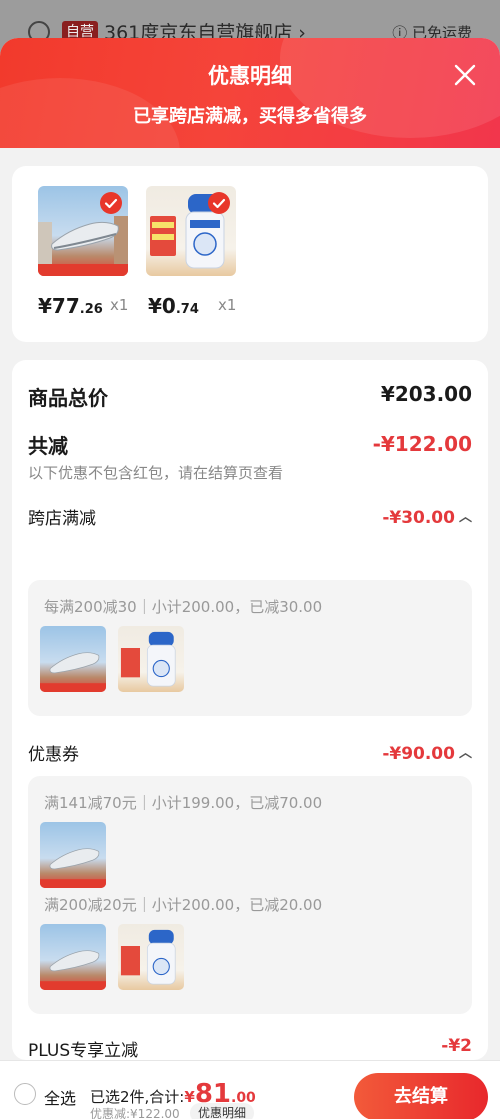  Describe the element at coordinates (68, 398) in the screenshot. I see `goods-total-label: 商品总价` at that location.